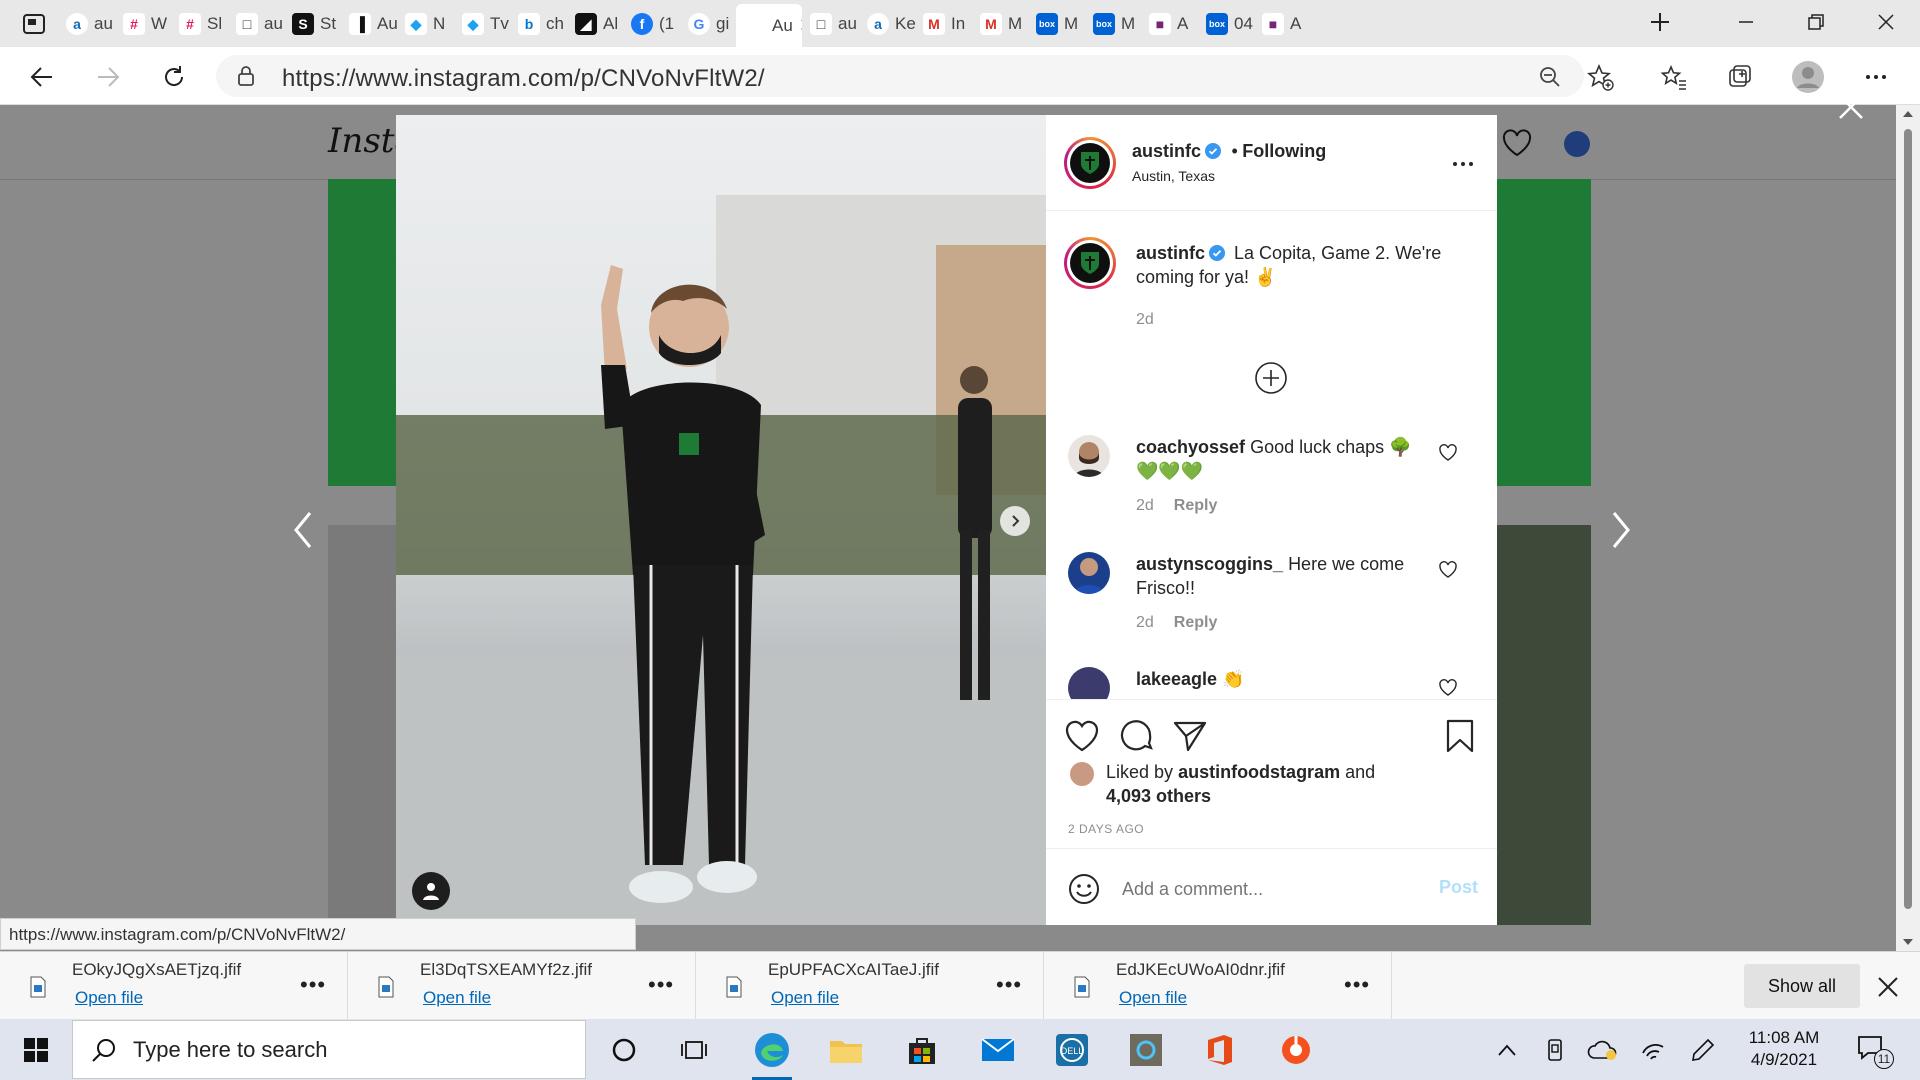 This screenshot has height=1080, width=1920. What do you see at coordinates (1271, 378) in the screenshot?
I see `load-more-comments-button` at bounding box center [1271, 378].